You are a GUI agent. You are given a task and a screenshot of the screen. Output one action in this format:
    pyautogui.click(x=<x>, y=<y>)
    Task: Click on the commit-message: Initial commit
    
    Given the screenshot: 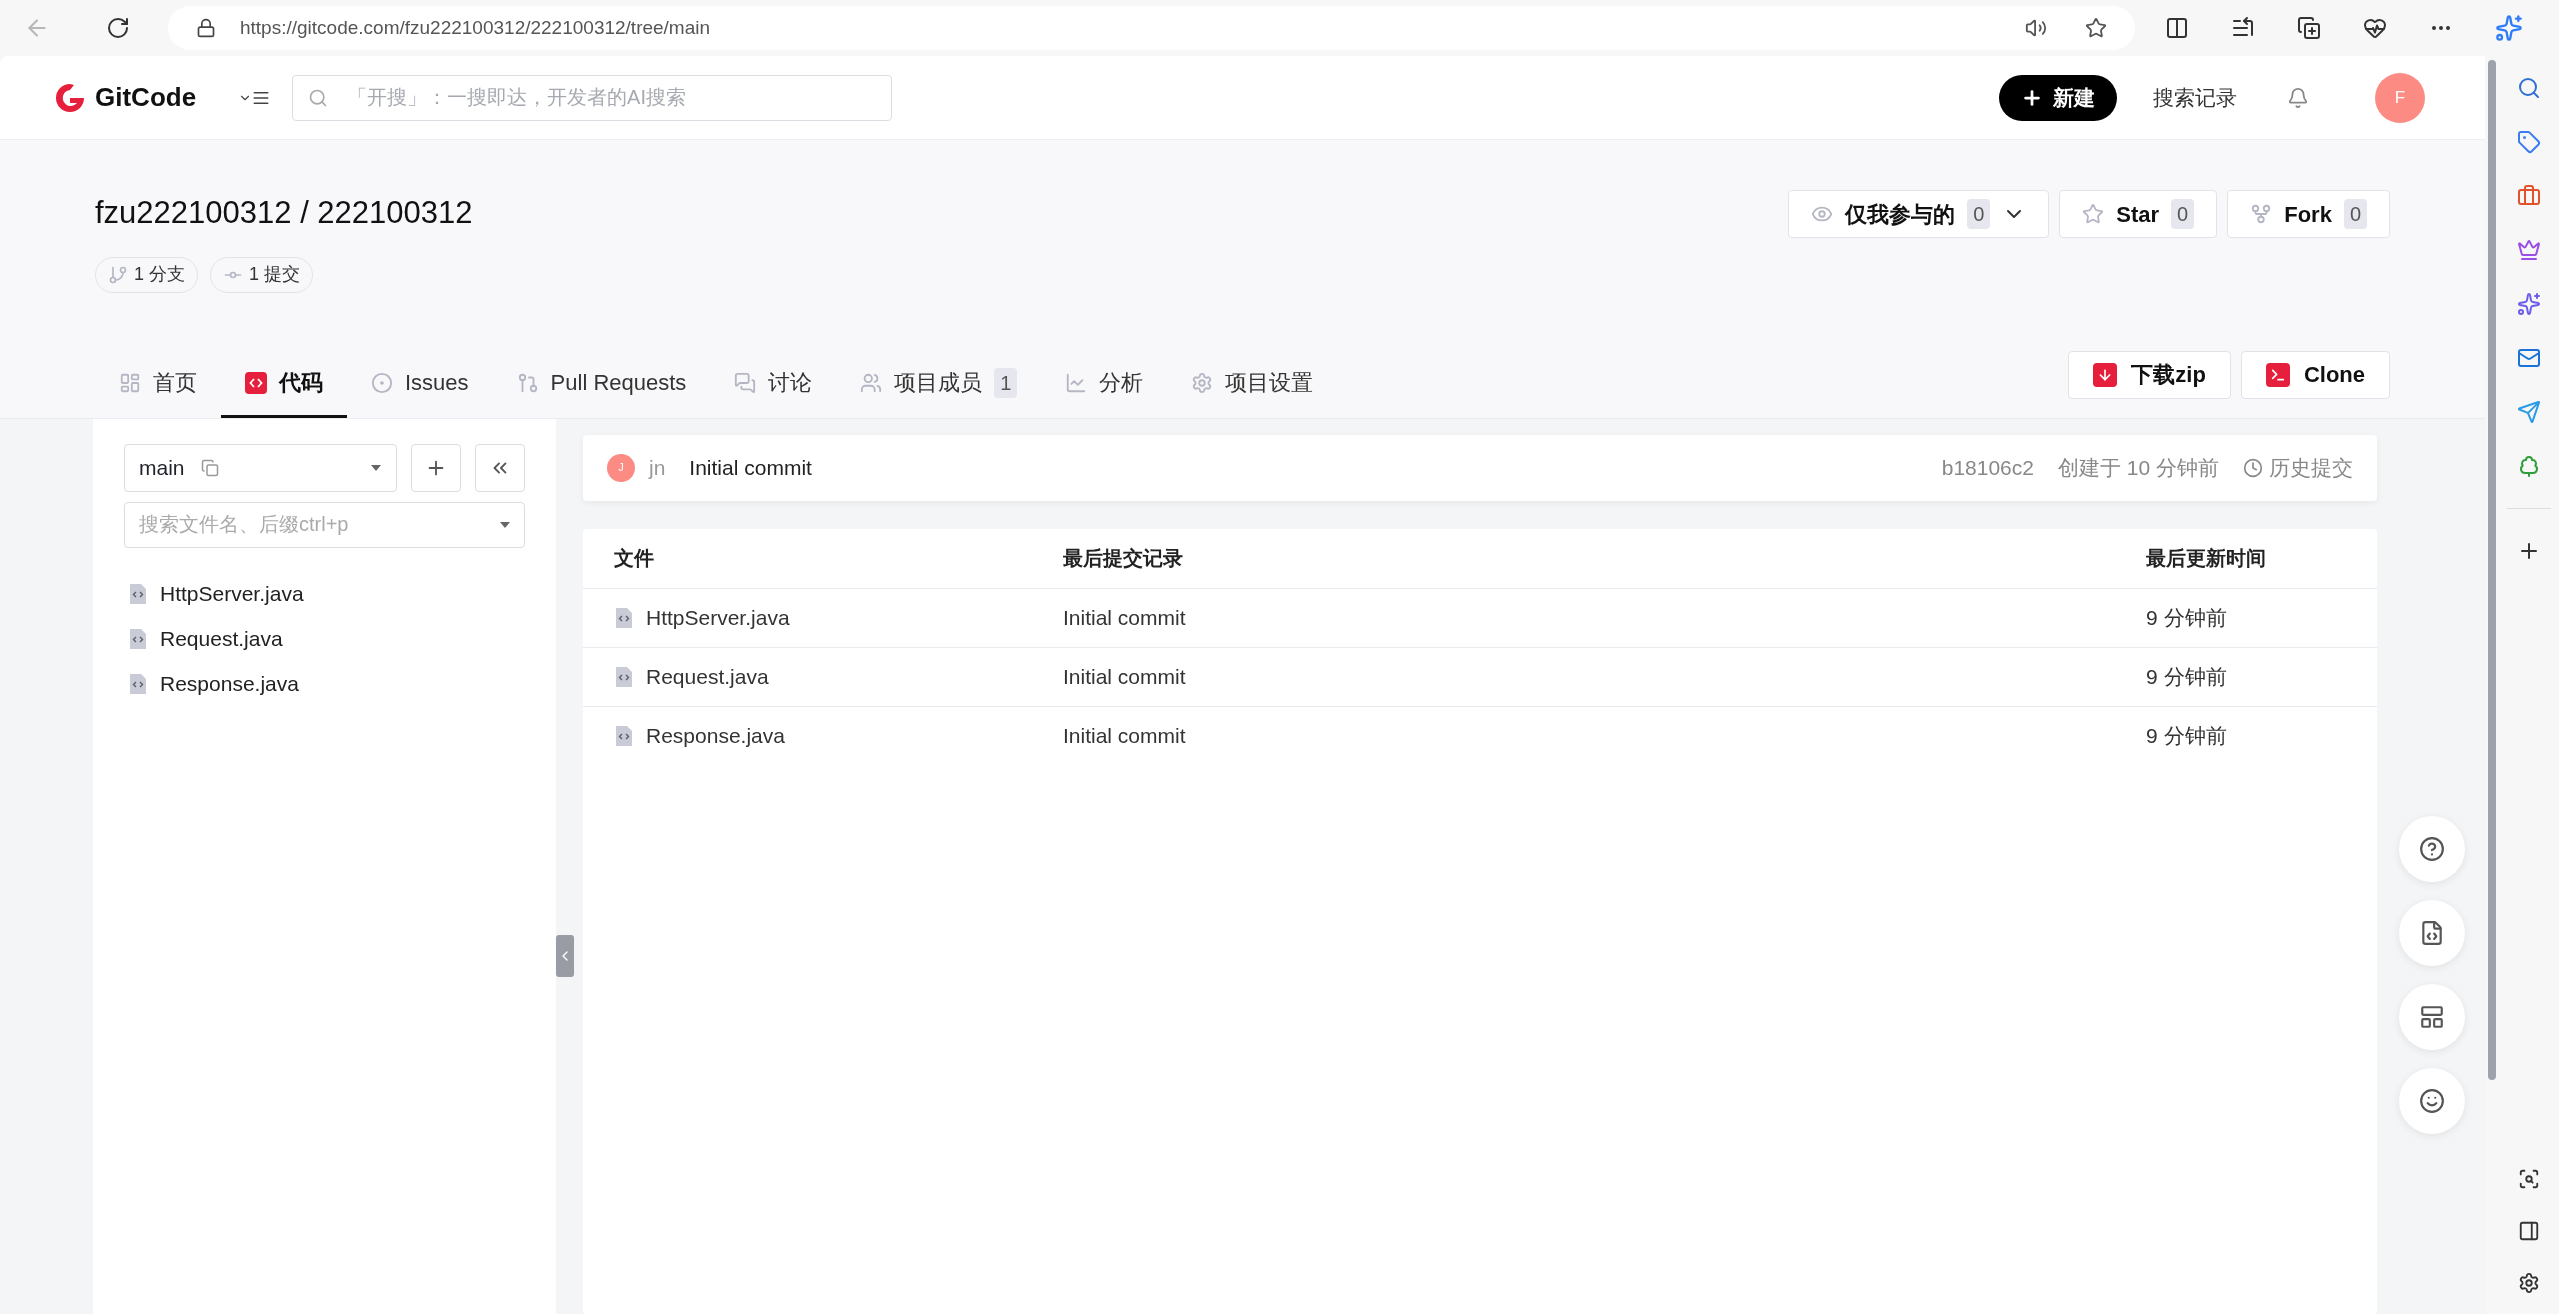 What is the action you would take?
    pyautogui.click(x=750, y=467)
    